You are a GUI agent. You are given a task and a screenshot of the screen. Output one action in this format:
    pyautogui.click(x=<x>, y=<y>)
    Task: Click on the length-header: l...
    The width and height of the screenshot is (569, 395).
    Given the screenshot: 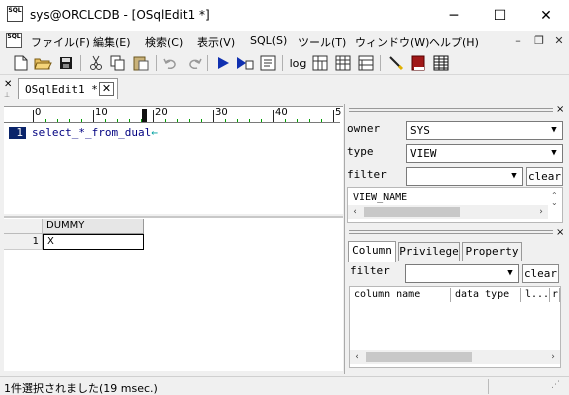 What is the action you would take?
    pyautogui.click(x=535, y=295)
    